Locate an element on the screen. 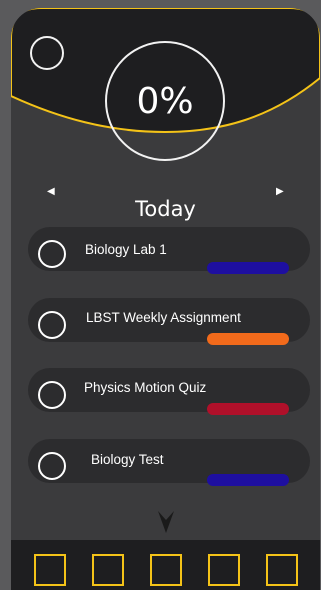 This screenshot has height=590, width=321. triangle-right-icon: ▶ is located at coordinates (280, 191).